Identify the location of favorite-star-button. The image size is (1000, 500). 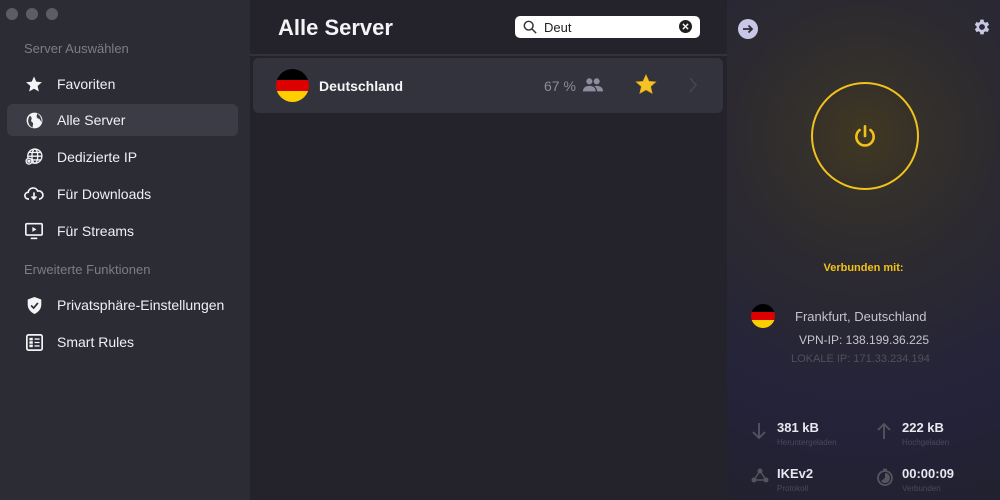
(646, 87).